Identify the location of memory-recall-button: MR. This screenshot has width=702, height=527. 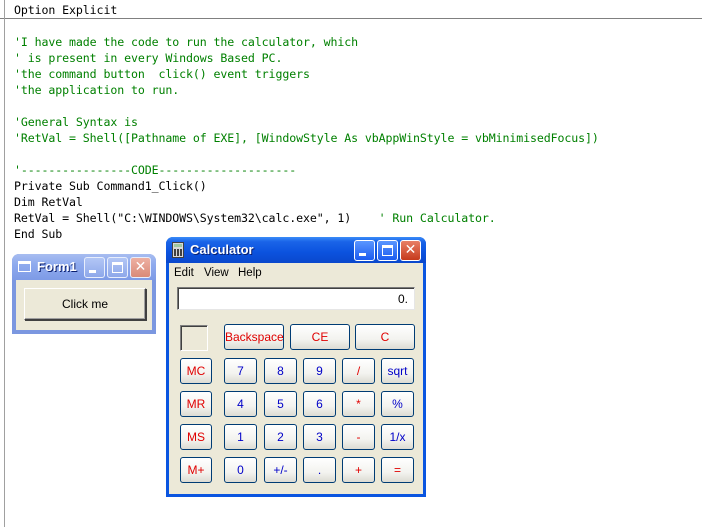
(196, 404).